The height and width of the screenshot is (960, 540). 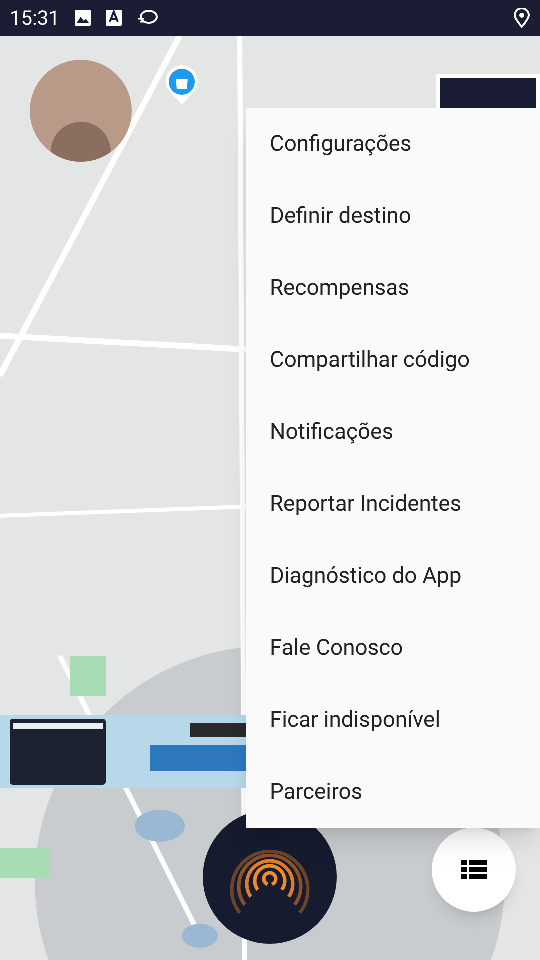 I want to click on image-icon, so click(x=83, y=18).